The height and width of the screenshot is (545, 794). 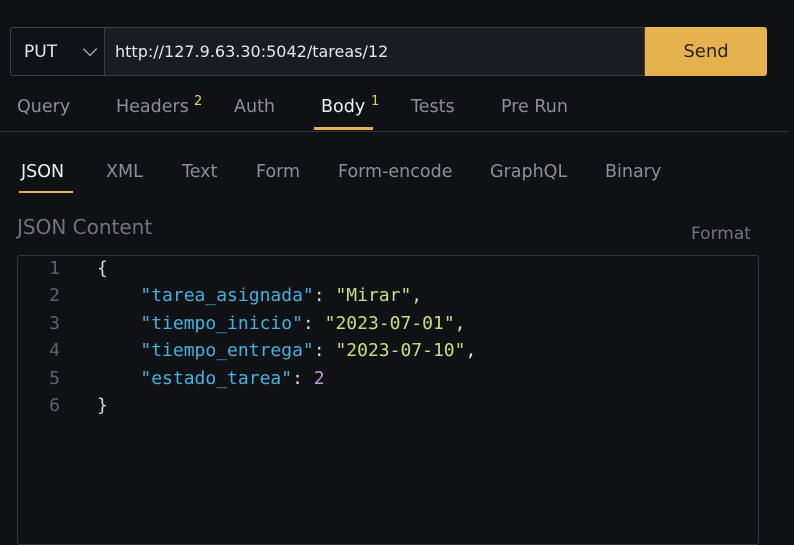 I want to click on tab-headers: Headers 2, so click(x=159, y=105).